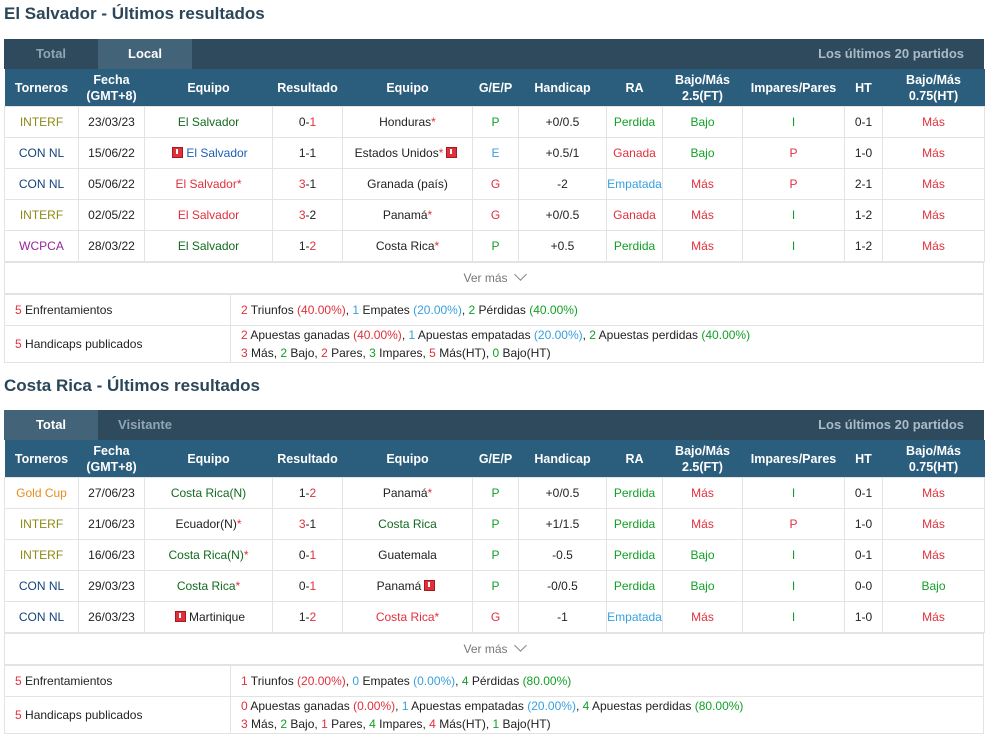 This screenshot has height=738, width=988. I want to click on team-name: Granada (país), so click(407, 184).